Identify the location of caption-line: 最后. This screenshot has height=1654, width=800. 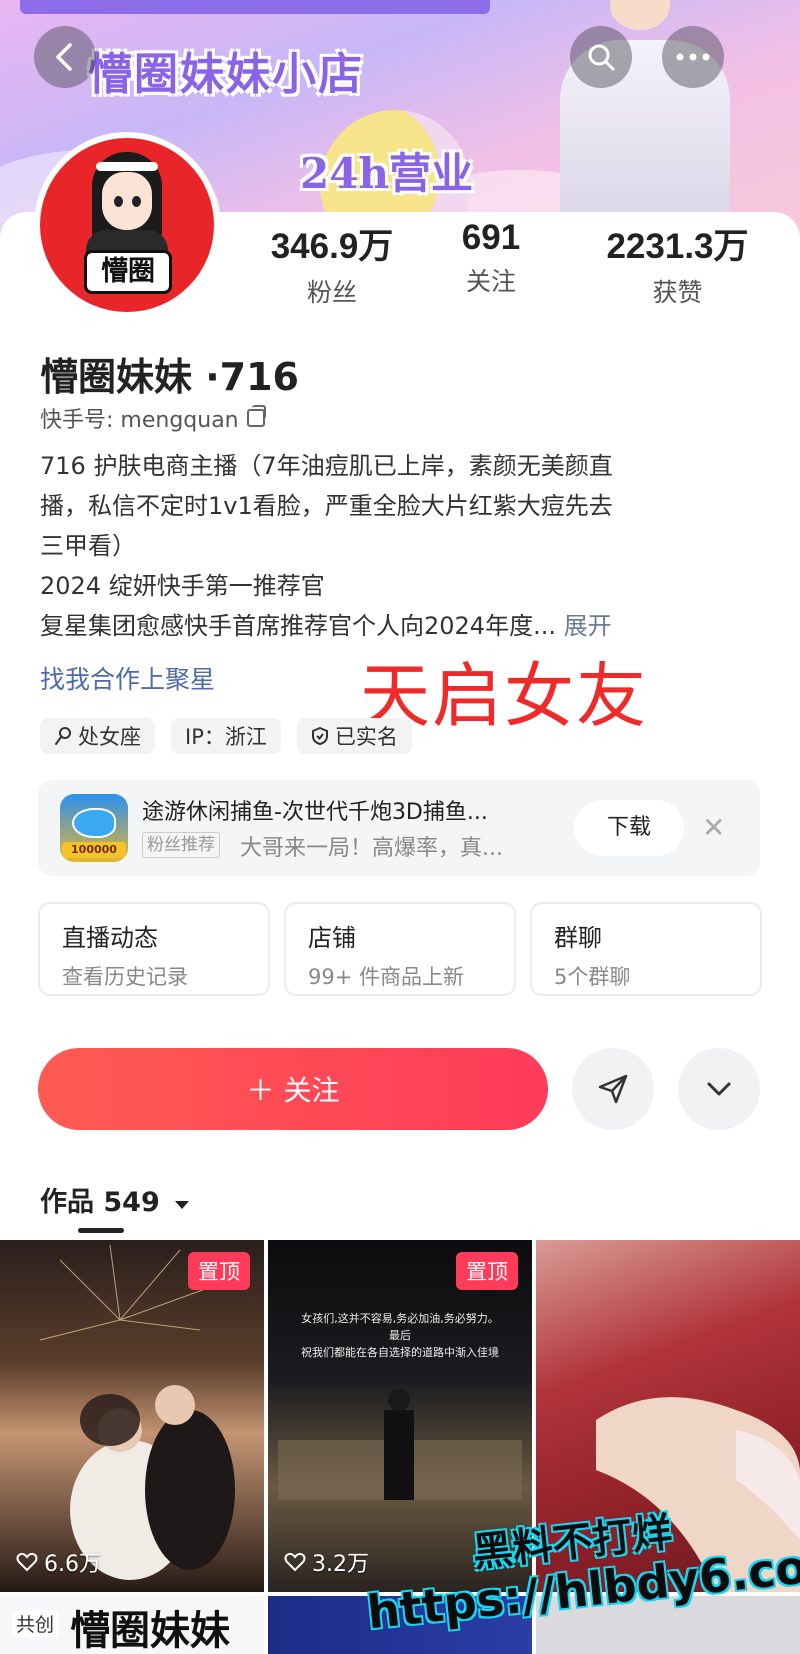
(400, 1335).